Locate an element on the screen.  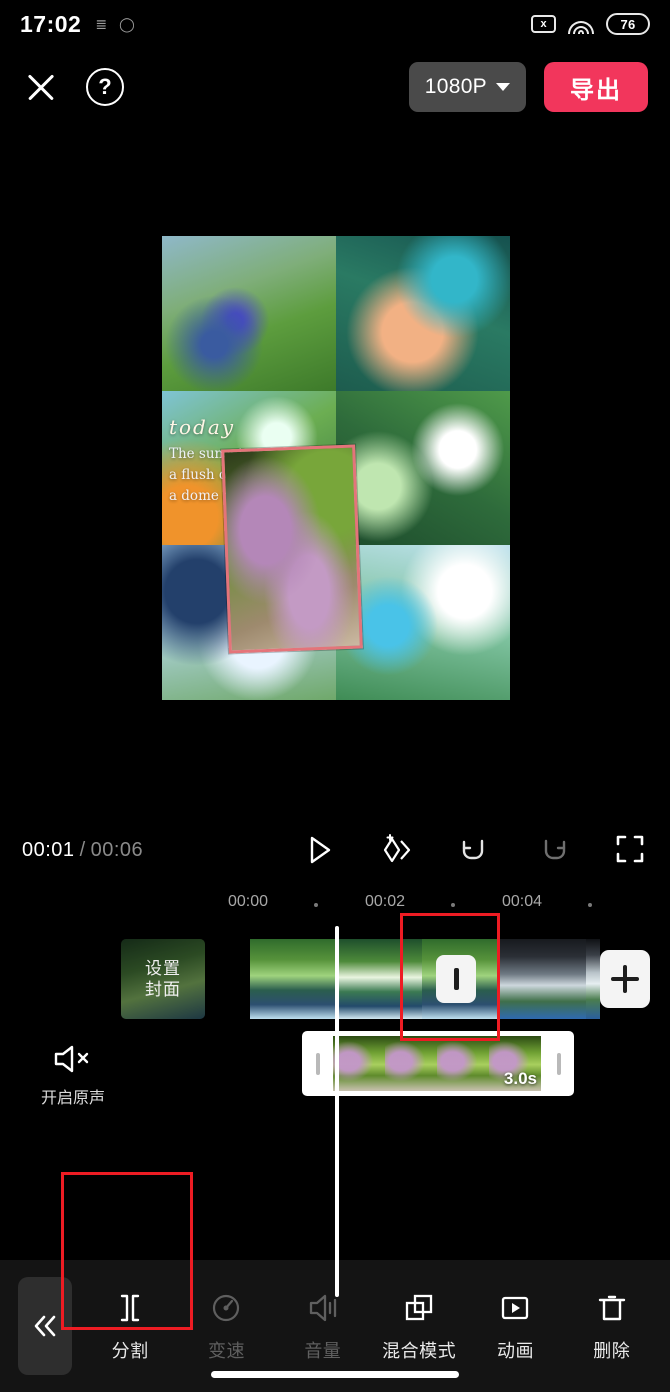
status-bar: 17:02 ≣ ◯ x 76 is located at coordinates (335, 24).